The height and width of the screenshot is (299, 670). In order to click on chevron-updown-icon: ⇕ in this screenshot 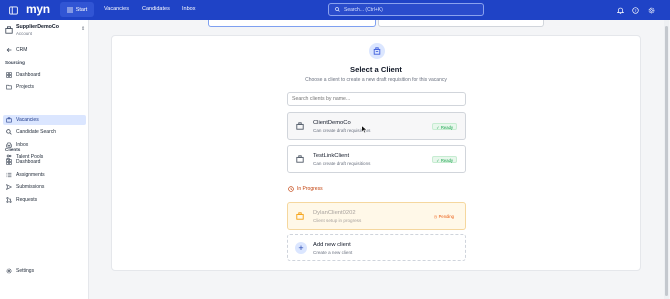, I will do `click(83, 29)`.